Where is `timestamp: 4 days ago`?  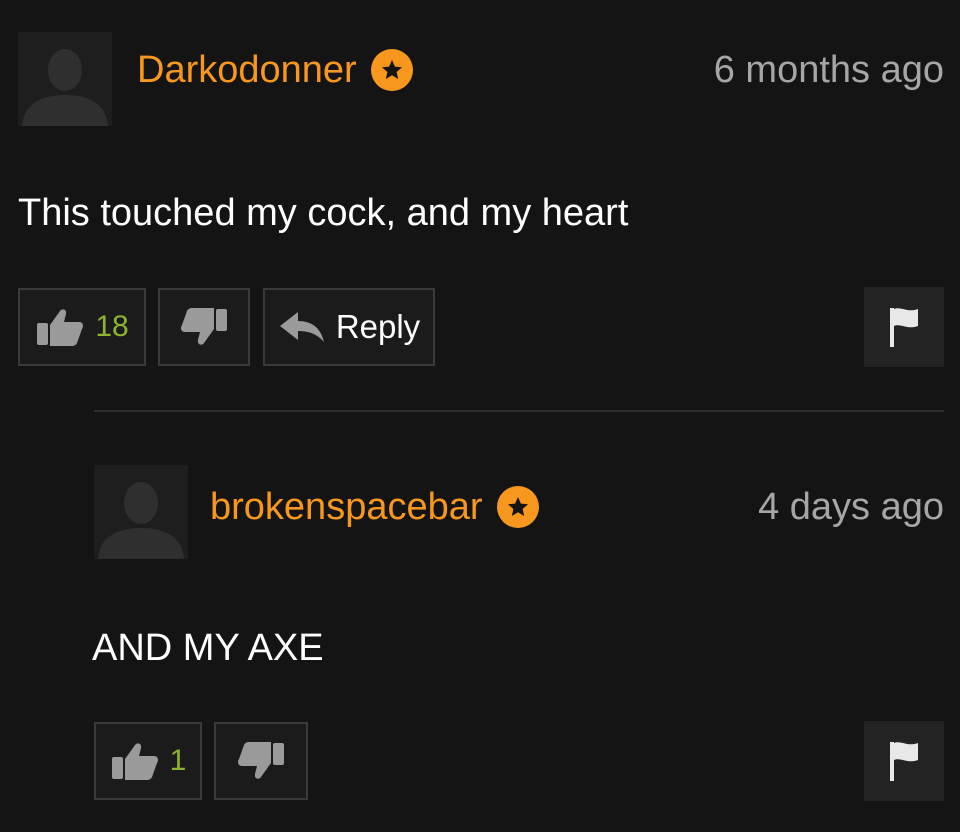 timestamp: 4 days ago is located at coordinates (851, 507).